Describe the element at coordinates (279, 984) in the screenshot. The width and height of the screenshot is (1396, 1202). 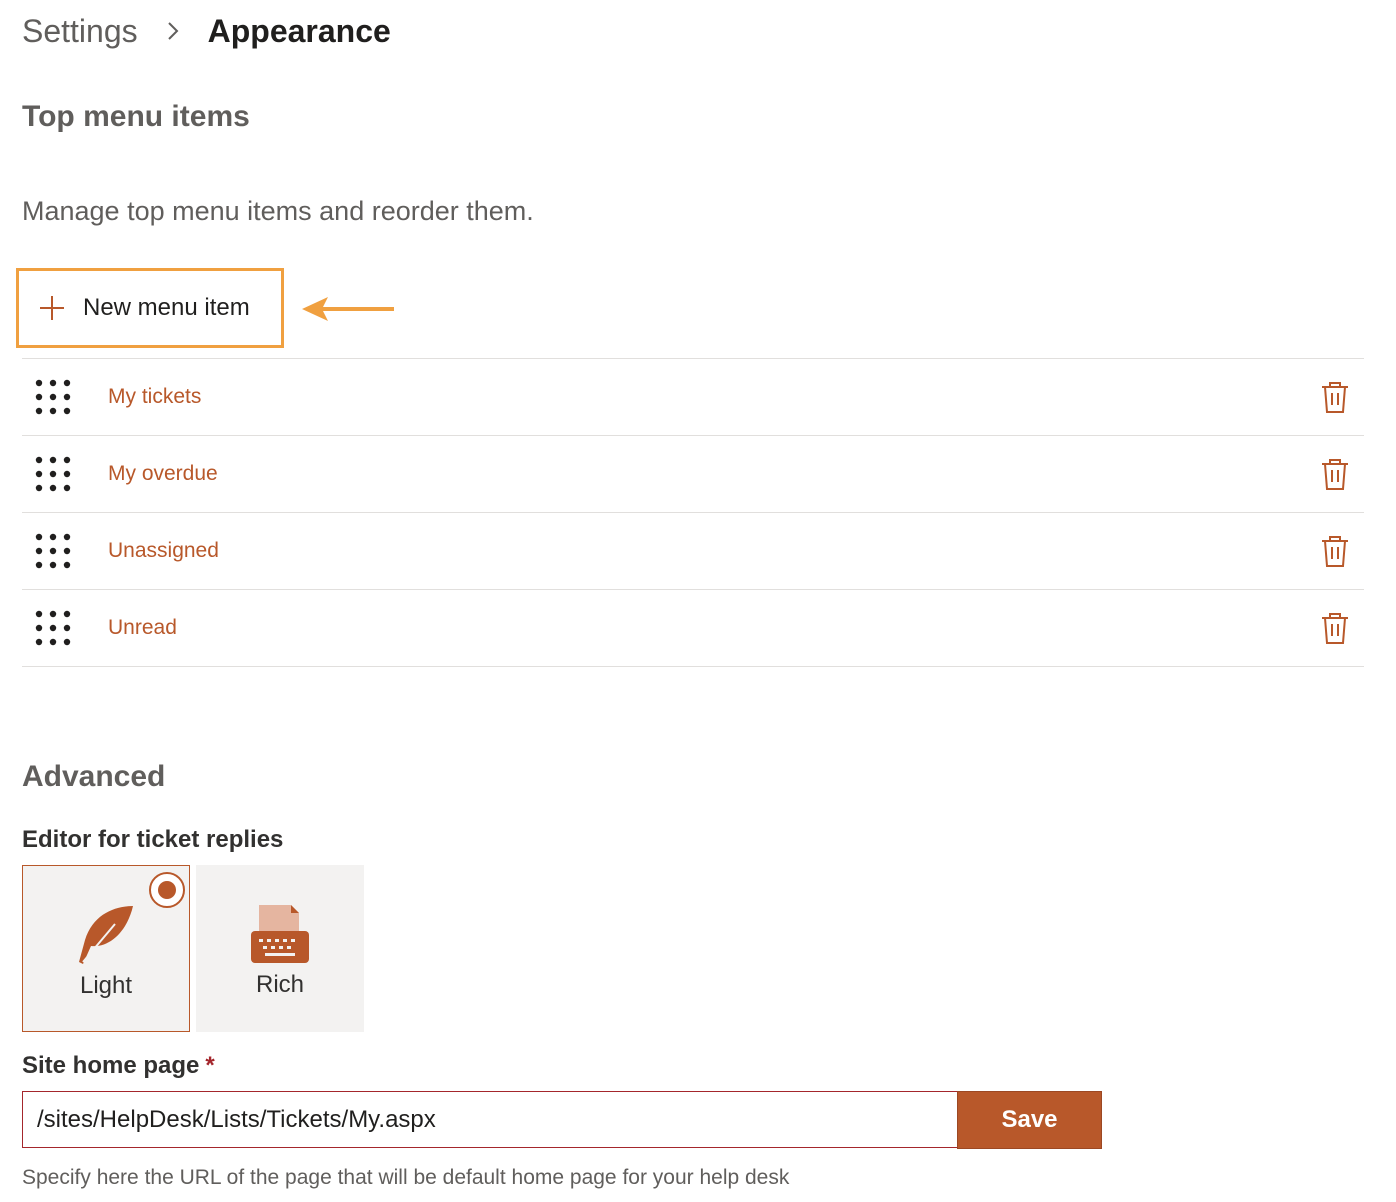
I see `editor-option-label: Rich` at that location.